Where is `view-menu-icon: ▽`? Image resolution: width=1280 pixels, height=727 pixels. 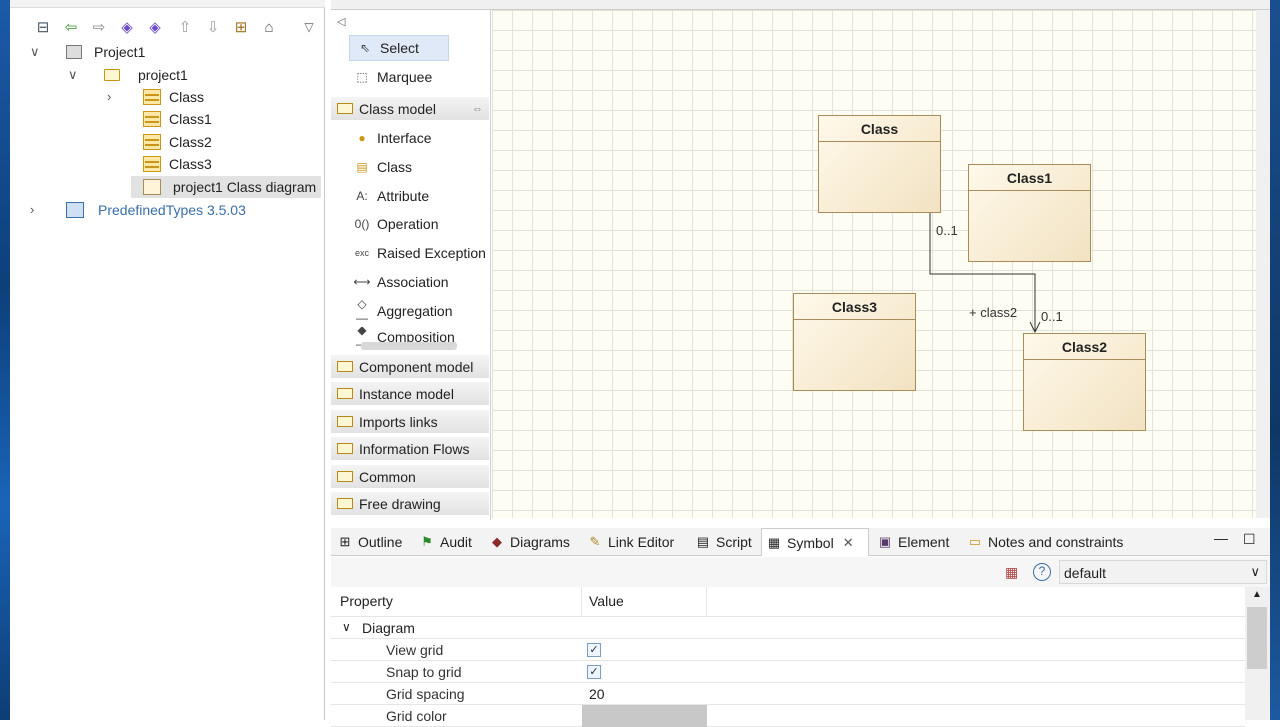 view-menu-icon: ▽ is located at coordinates (309, 27).